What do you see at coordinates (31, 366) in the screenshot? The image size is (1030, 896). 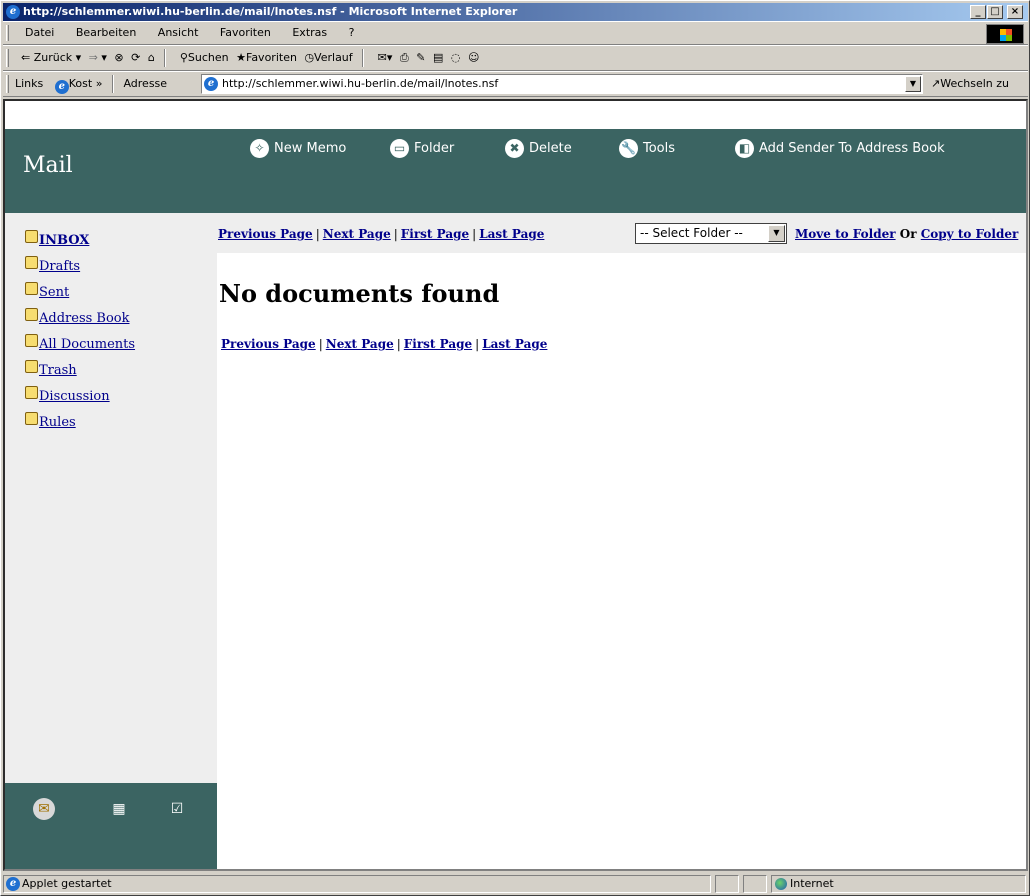 I see `trash-icon` at bounding box center [31, 366].